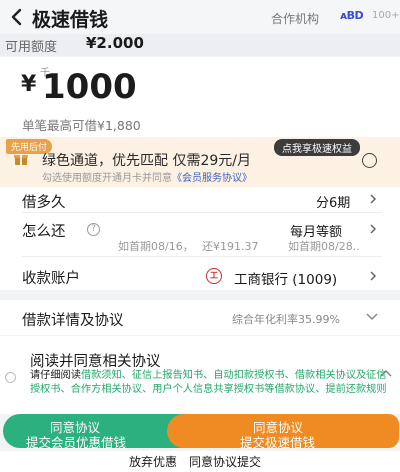  What do you see at coordinates (93, 229) in the screenshot?
I see `info-icon: ?` at bounding box center [93, 229].